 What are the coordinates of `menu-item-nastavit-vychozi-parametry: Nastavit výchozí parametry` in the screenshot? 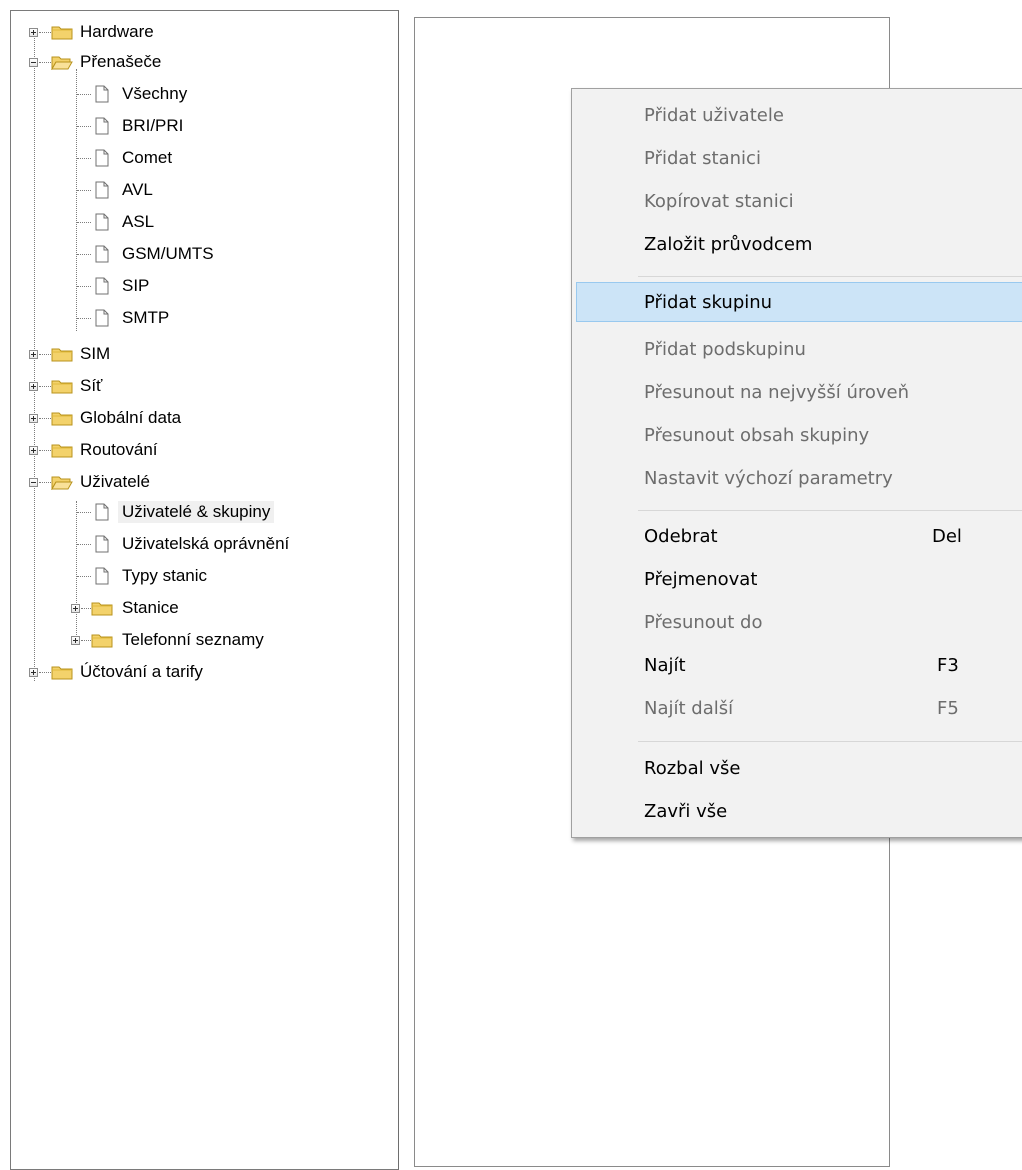 It's located at (799, 478).